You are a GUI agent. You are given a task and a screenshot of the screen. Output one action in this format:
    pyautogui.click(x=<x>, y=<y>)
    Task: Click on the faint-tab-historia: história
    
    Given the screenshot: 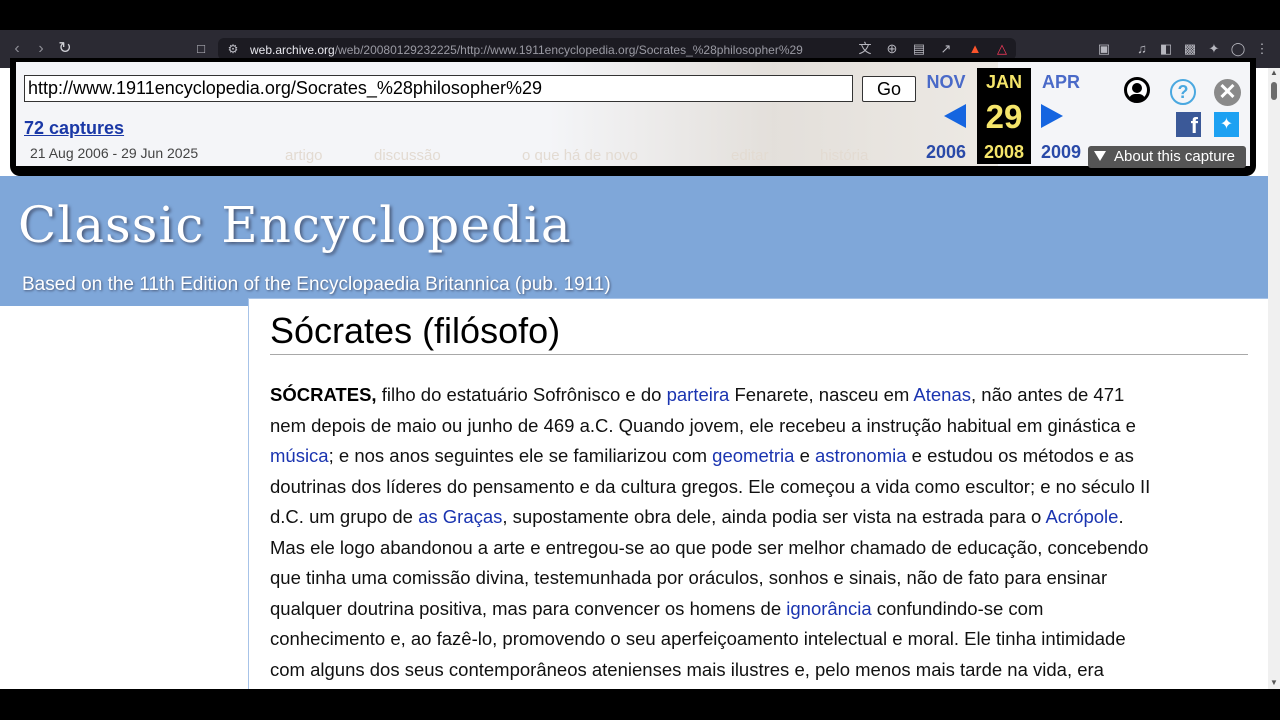 What is the action you would take?
    pyautogui.click(x=844, y=155)
    